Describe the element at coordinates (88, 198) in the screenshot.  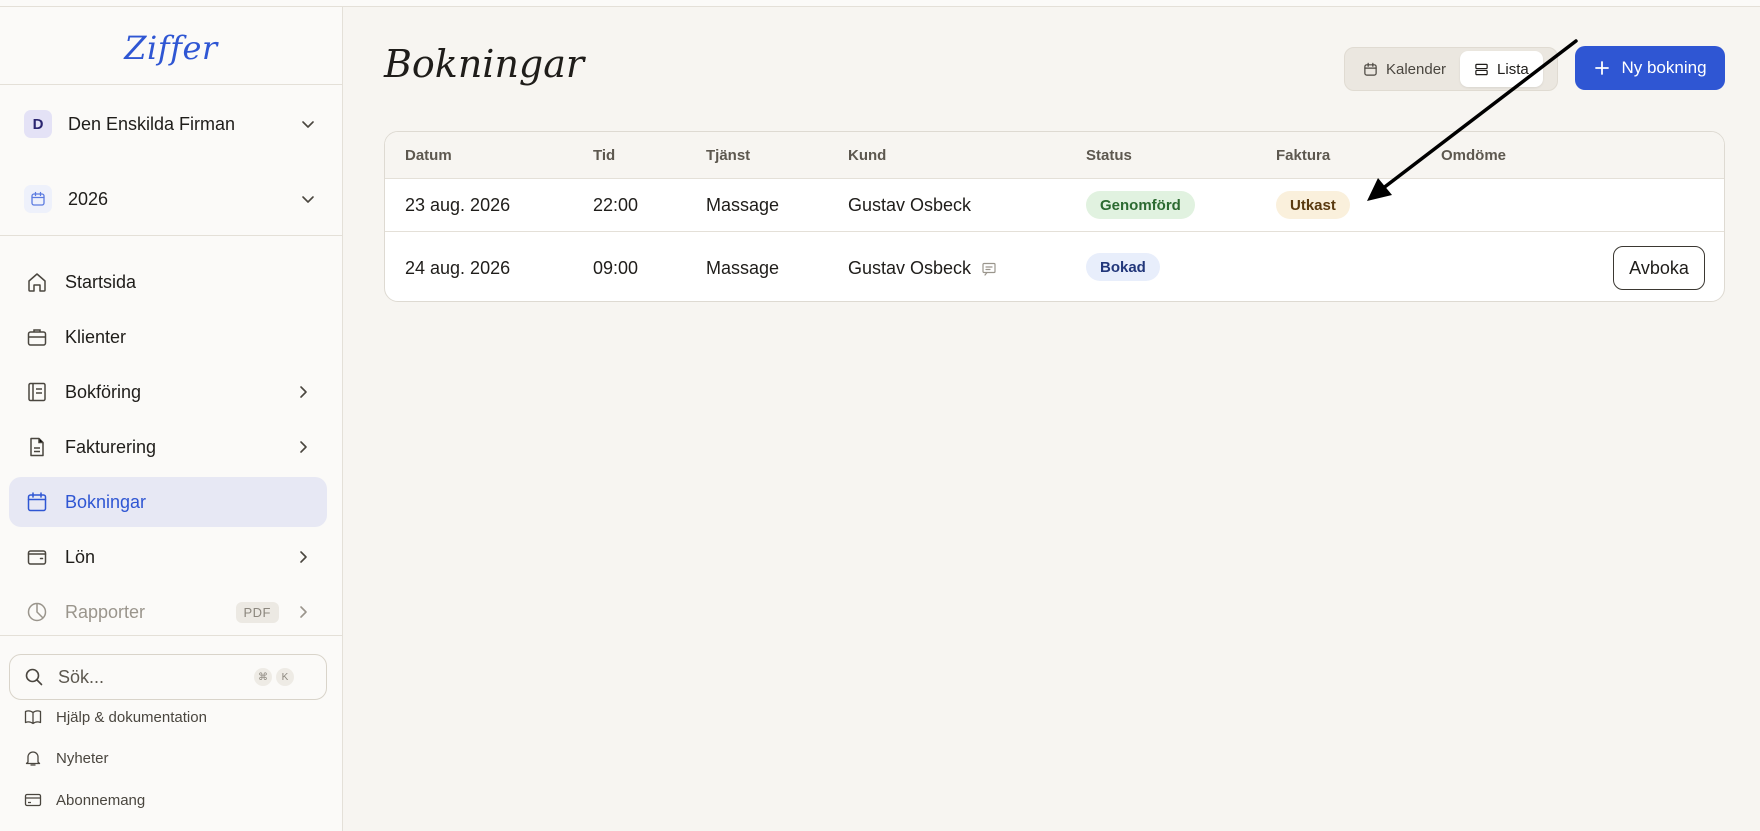
I see `year-value: 2026` at that location.